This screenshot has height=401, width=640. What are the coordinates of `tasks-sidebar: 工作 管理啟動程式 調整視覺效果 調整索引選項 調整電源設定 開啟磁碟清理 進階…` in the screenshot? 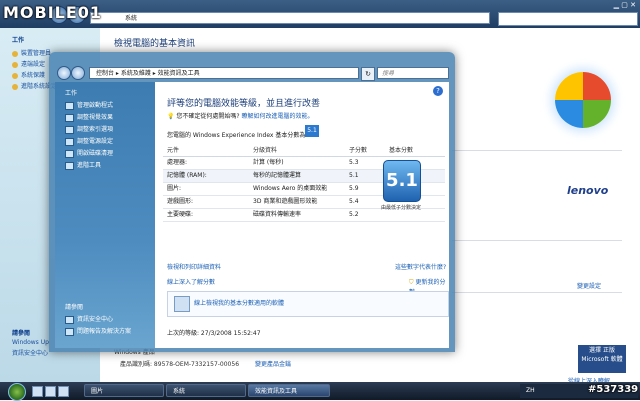 It's located at (105, 215).